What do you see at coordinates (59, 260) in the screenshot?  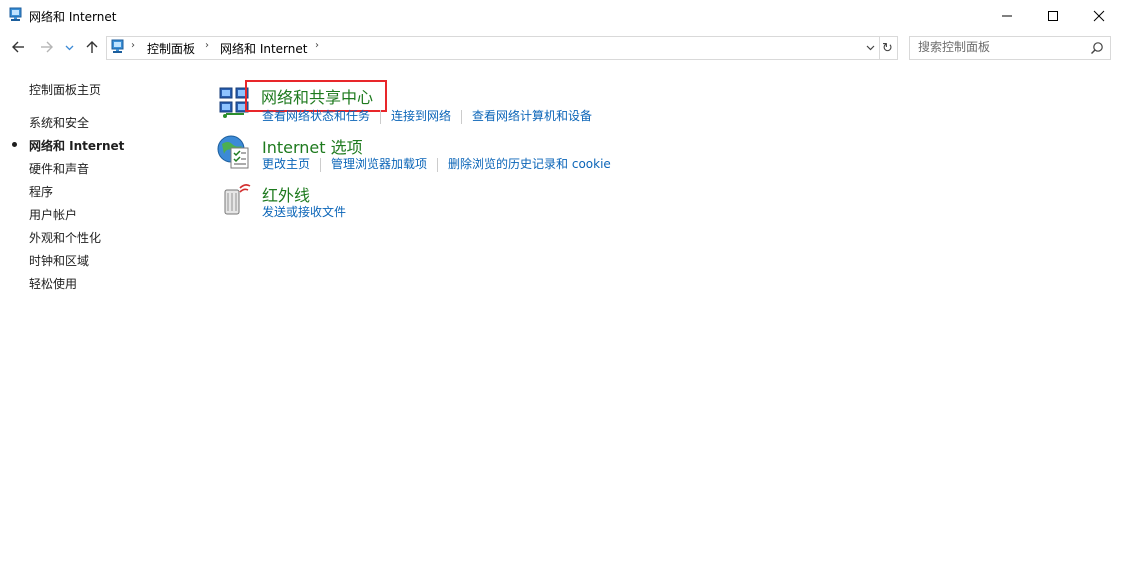 I see `sidebar-item-clock-region: 时钟和区域` at bounding box center [59, 260].